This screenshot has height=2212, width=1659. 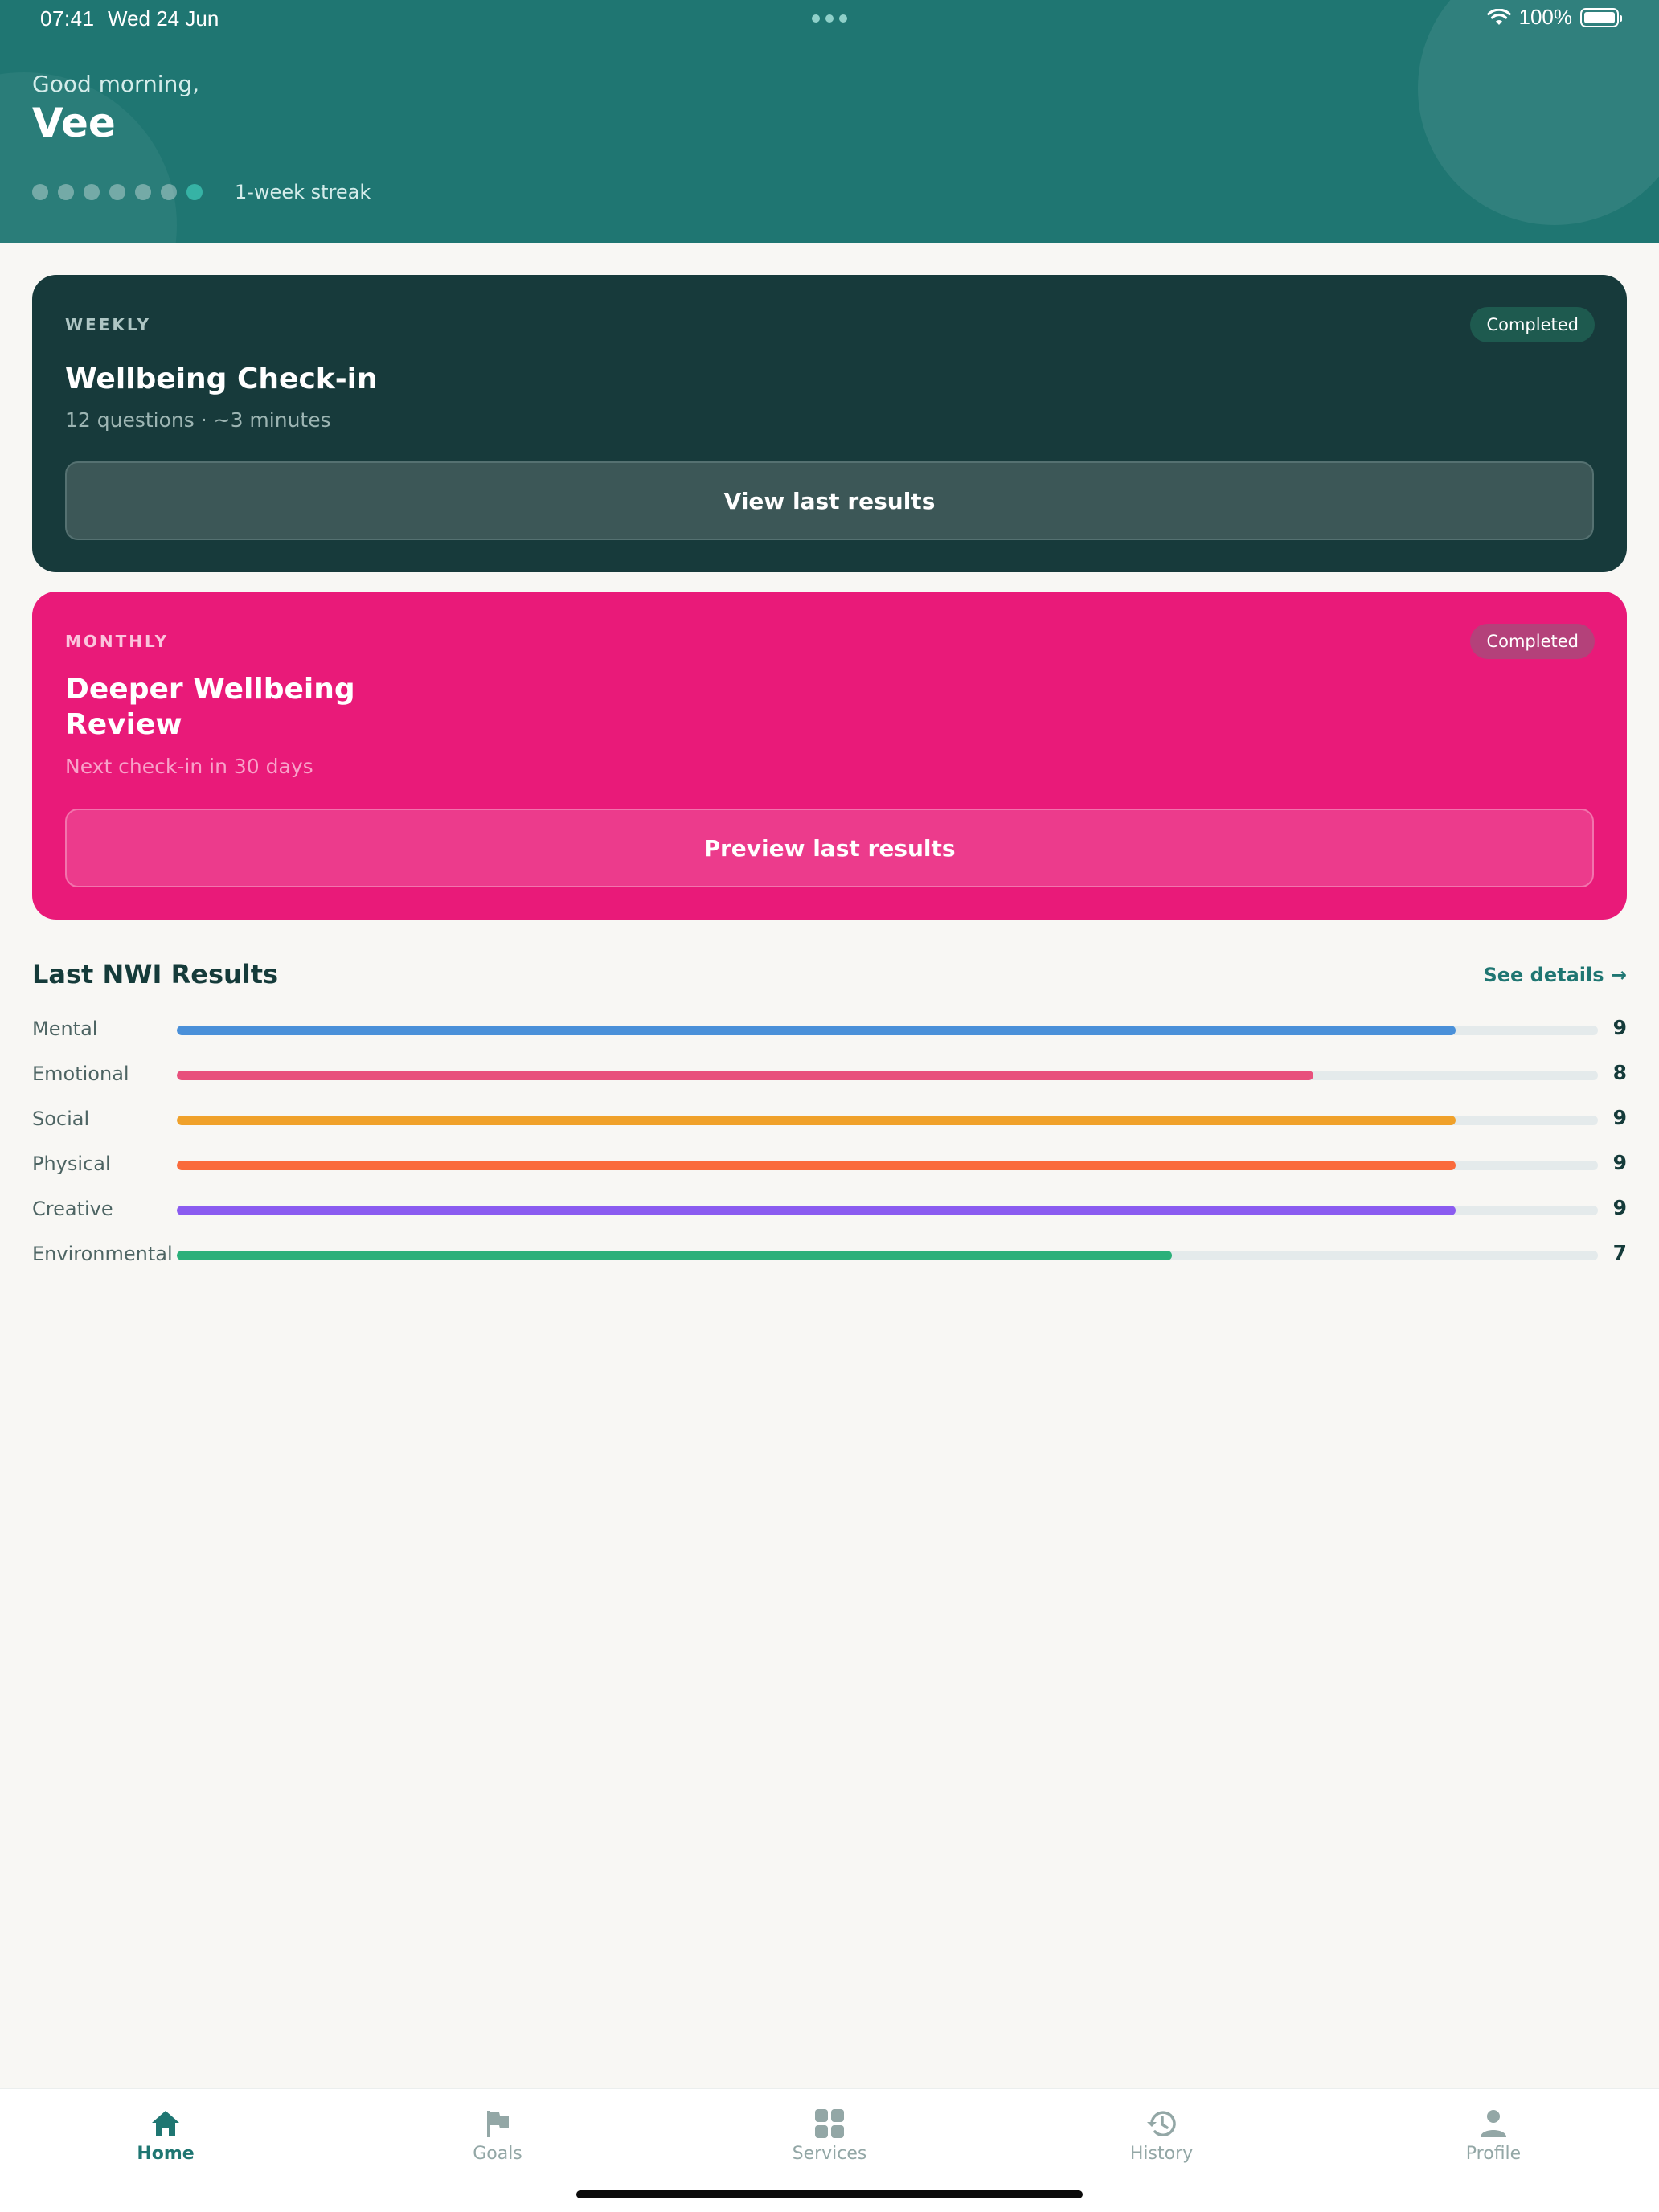 What do you see at coordinates (1545, 17) in the screenshot?
I see `battery-percentage: 100%` at bounding box center [1545, 17].